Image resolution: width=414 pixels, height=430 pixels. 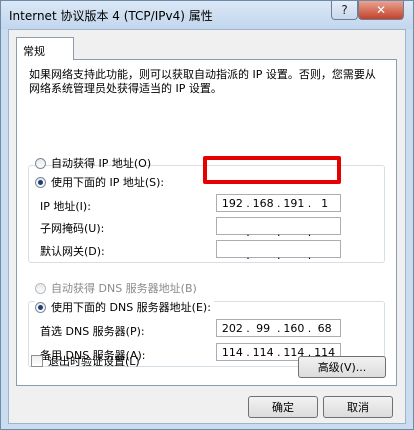 What do you see at coordinates (283, 407) in the screenshot?
I see `ok-button: 确定` at bounding box center [283, 407].